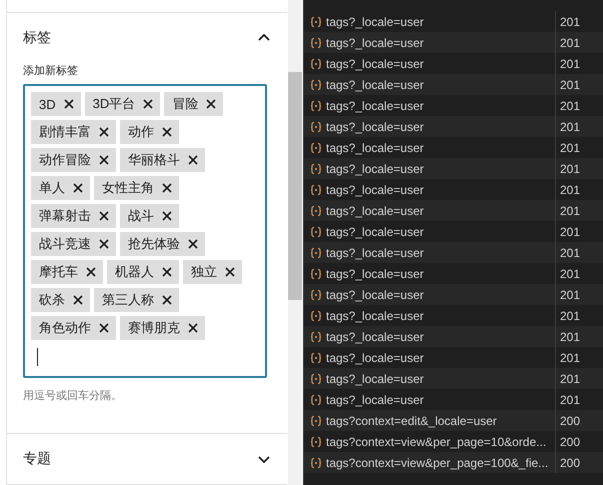 Image resolution: width=603 pixels, height=485 pixels. What do you see at coordinates (37, 38) in the screenshot?
I see `section-title: 标签` at bounding box center [37, 38].